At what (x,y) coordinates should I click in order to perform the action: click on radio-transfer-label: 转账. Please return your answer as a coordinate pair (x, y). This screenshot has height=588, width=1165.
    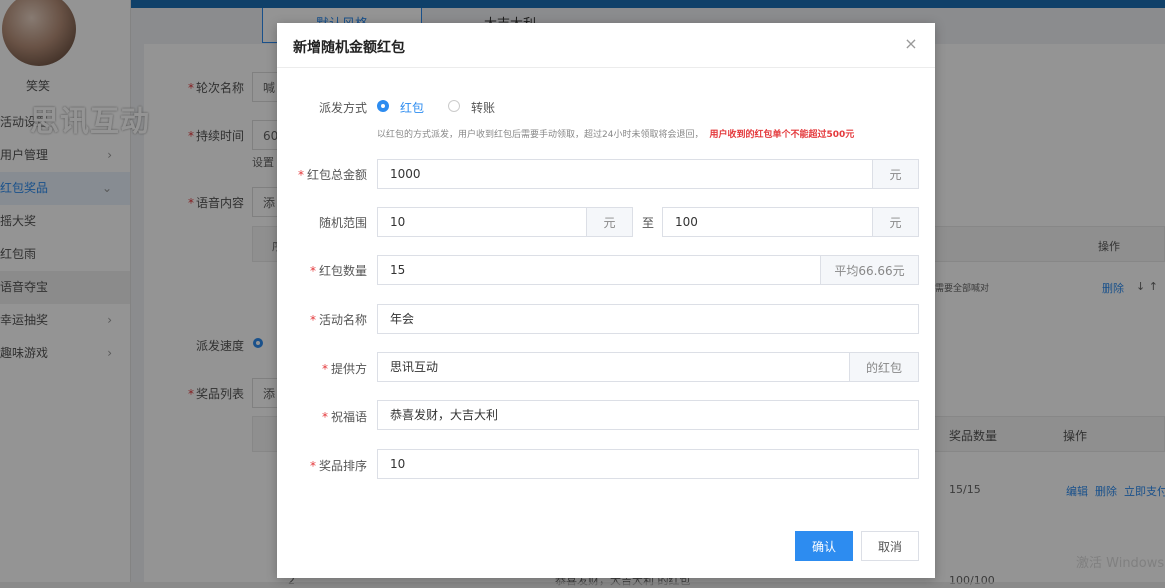
    Looking at the image, I should click on (483, 107).